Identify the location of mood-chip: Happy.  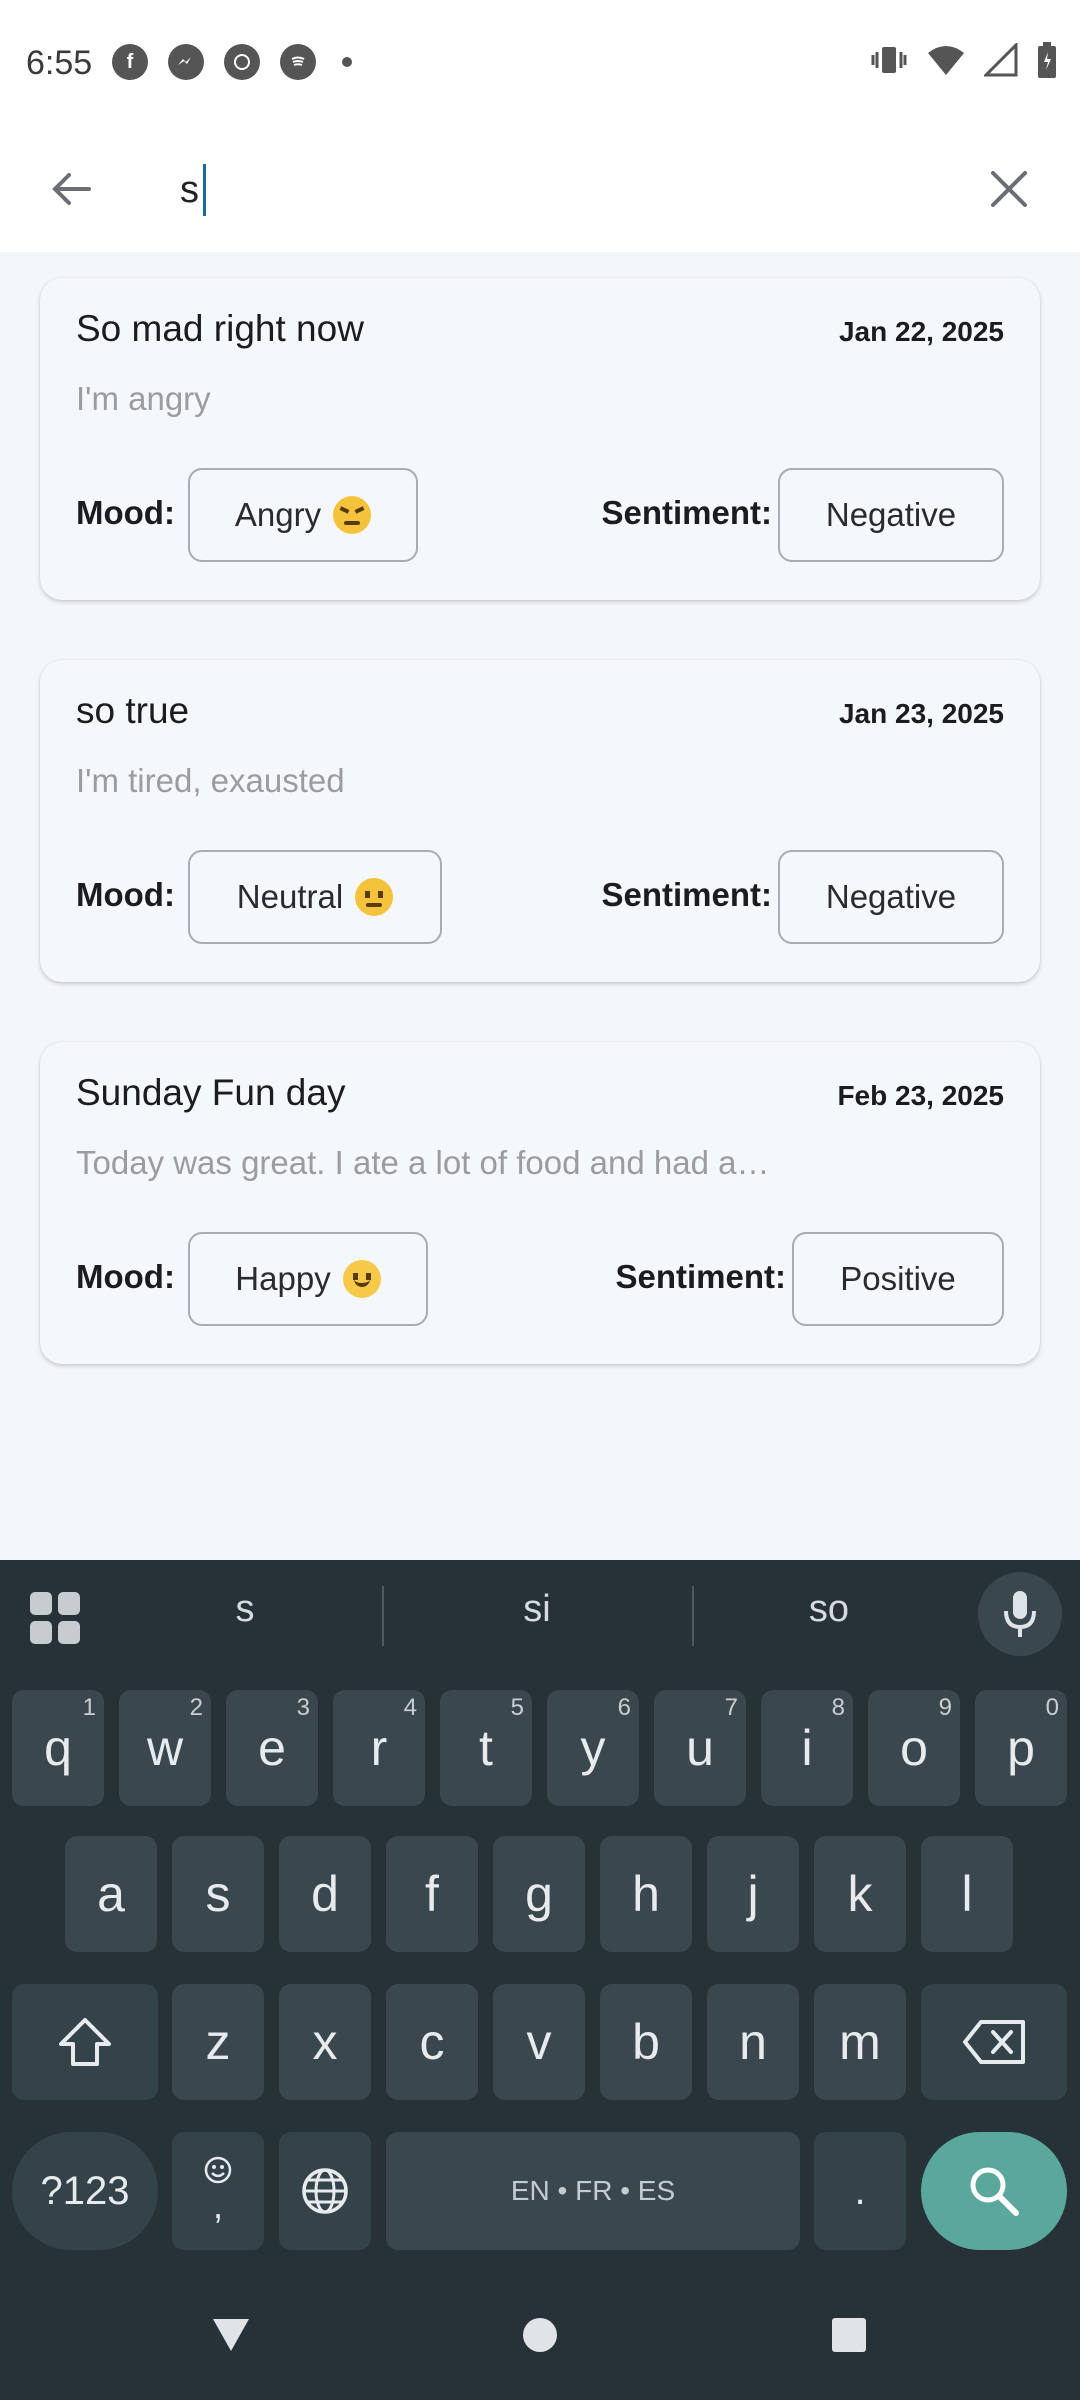
(308, 1279).